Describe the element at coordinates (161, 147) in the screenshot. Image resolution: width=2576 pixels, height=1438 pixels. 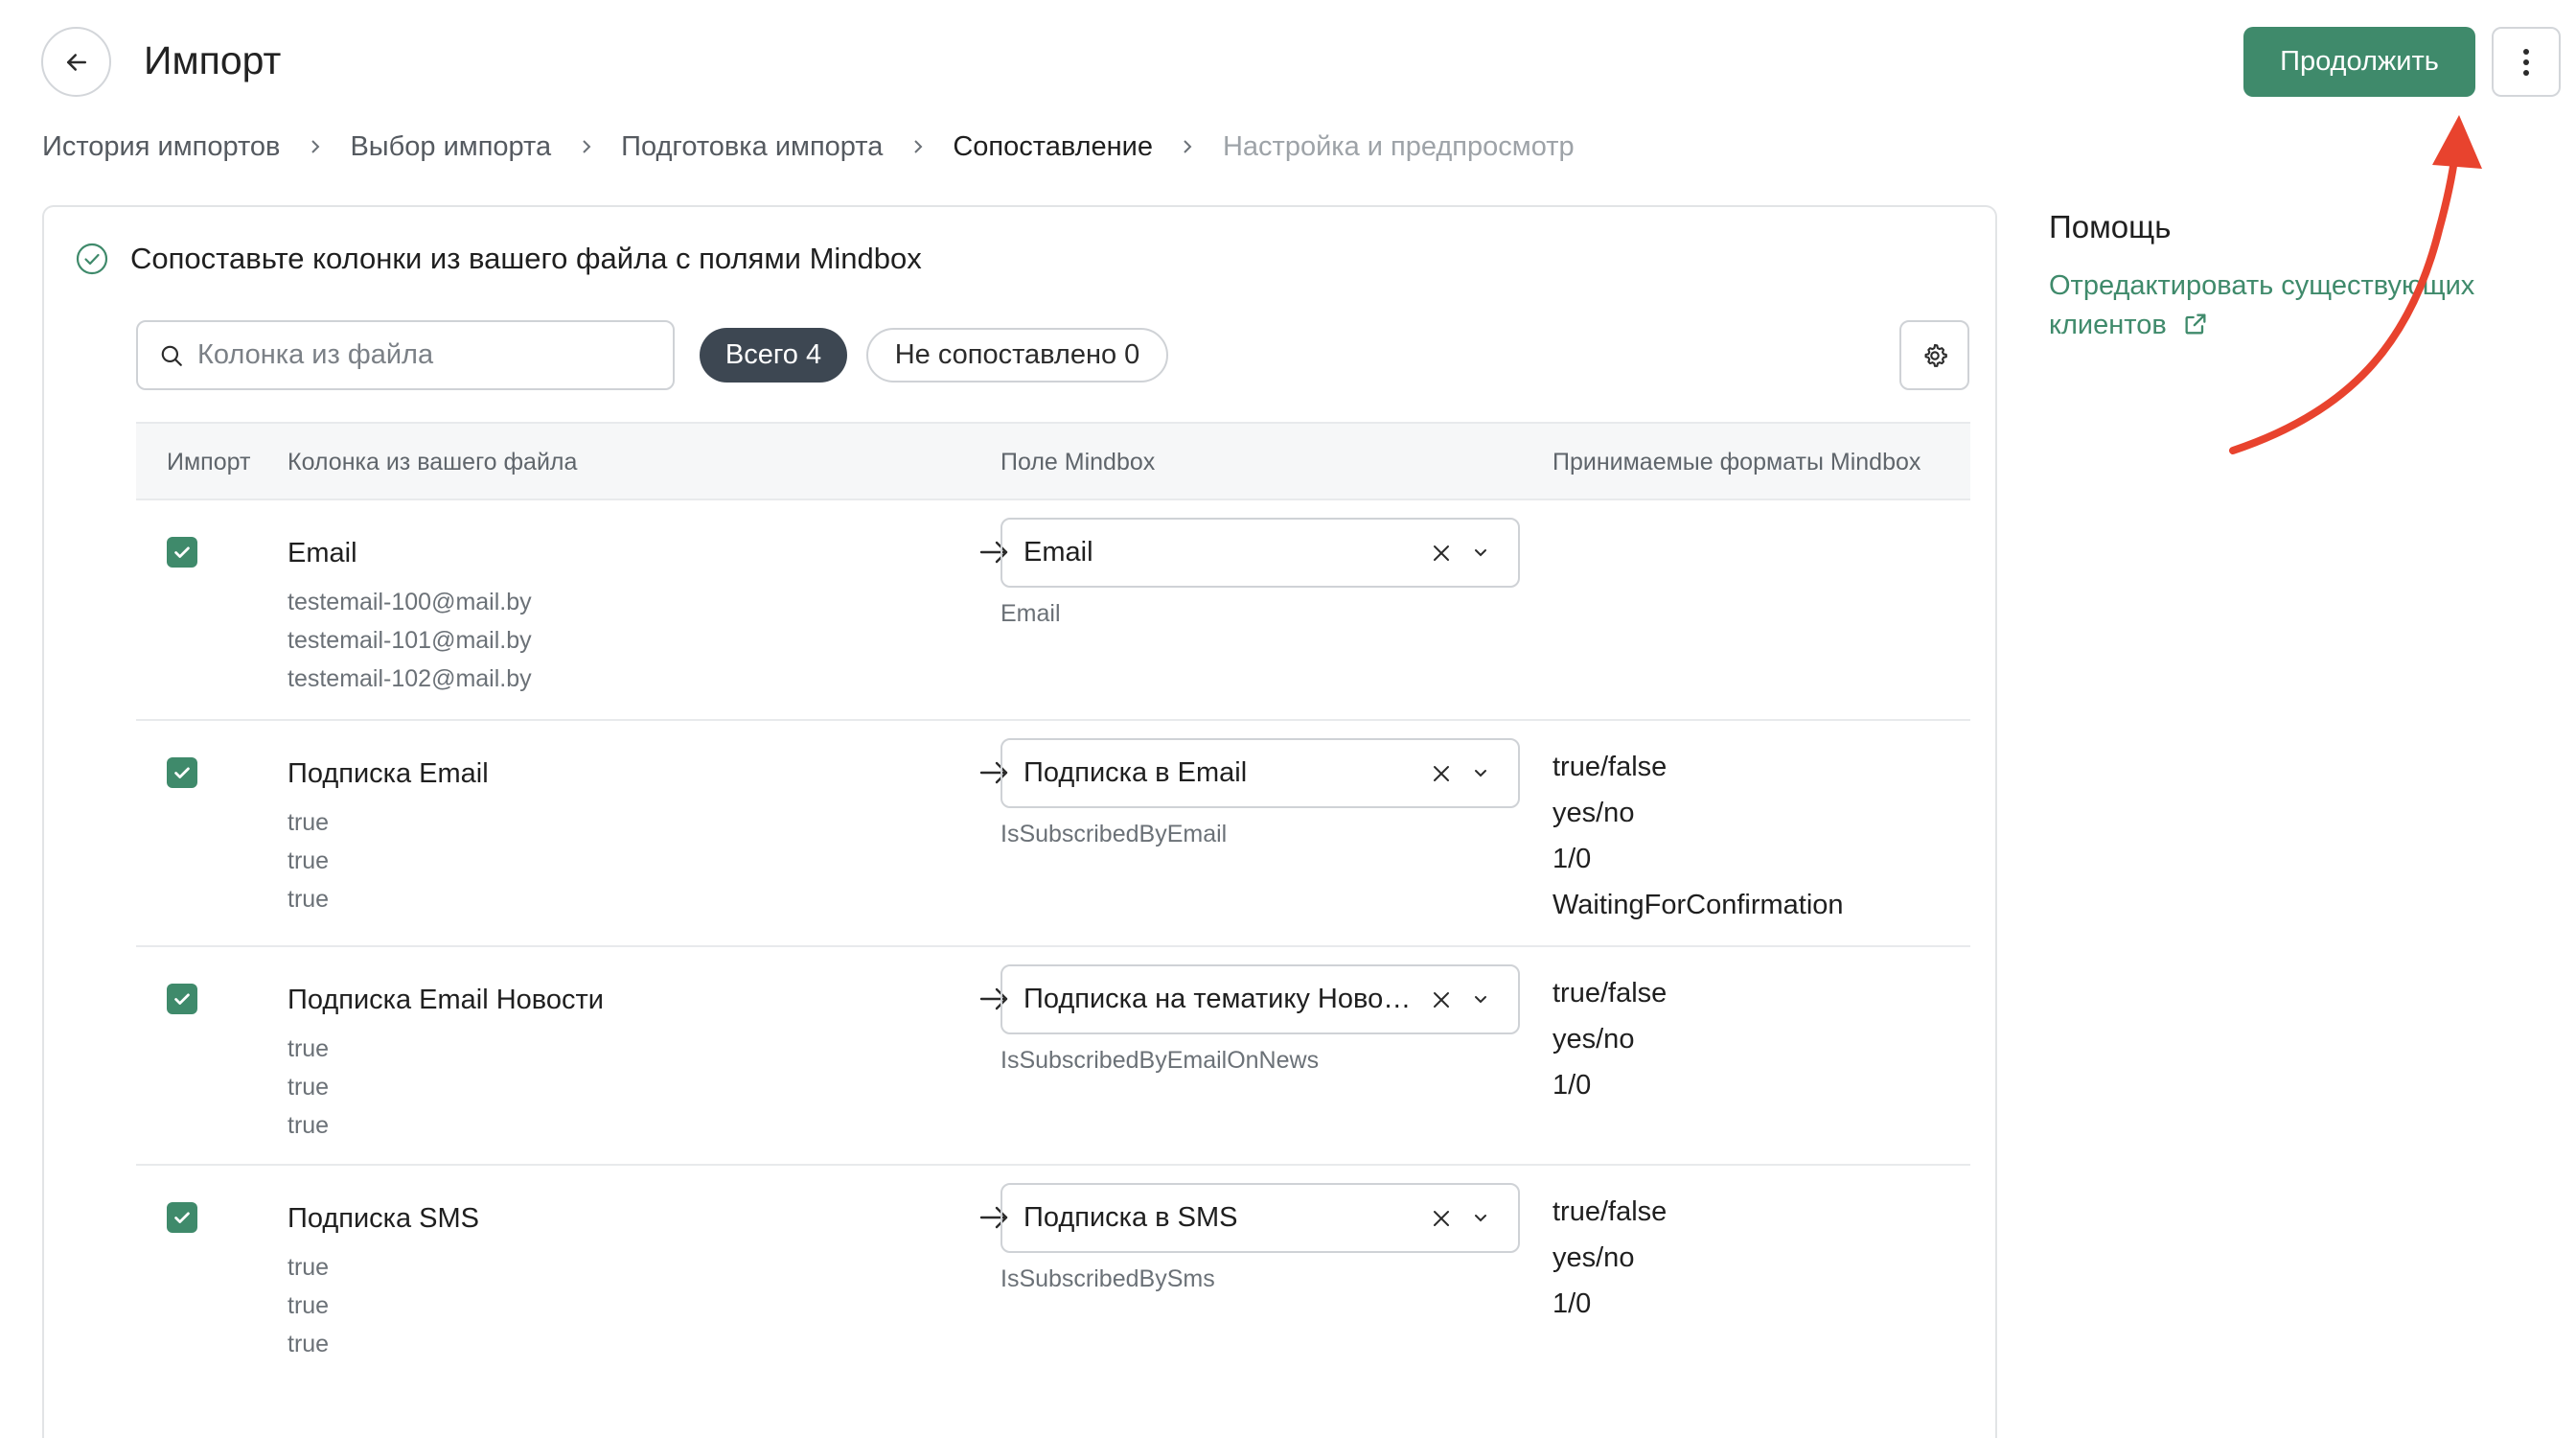
I see `breadcrumb-item-import-history: История импортов` at that location.